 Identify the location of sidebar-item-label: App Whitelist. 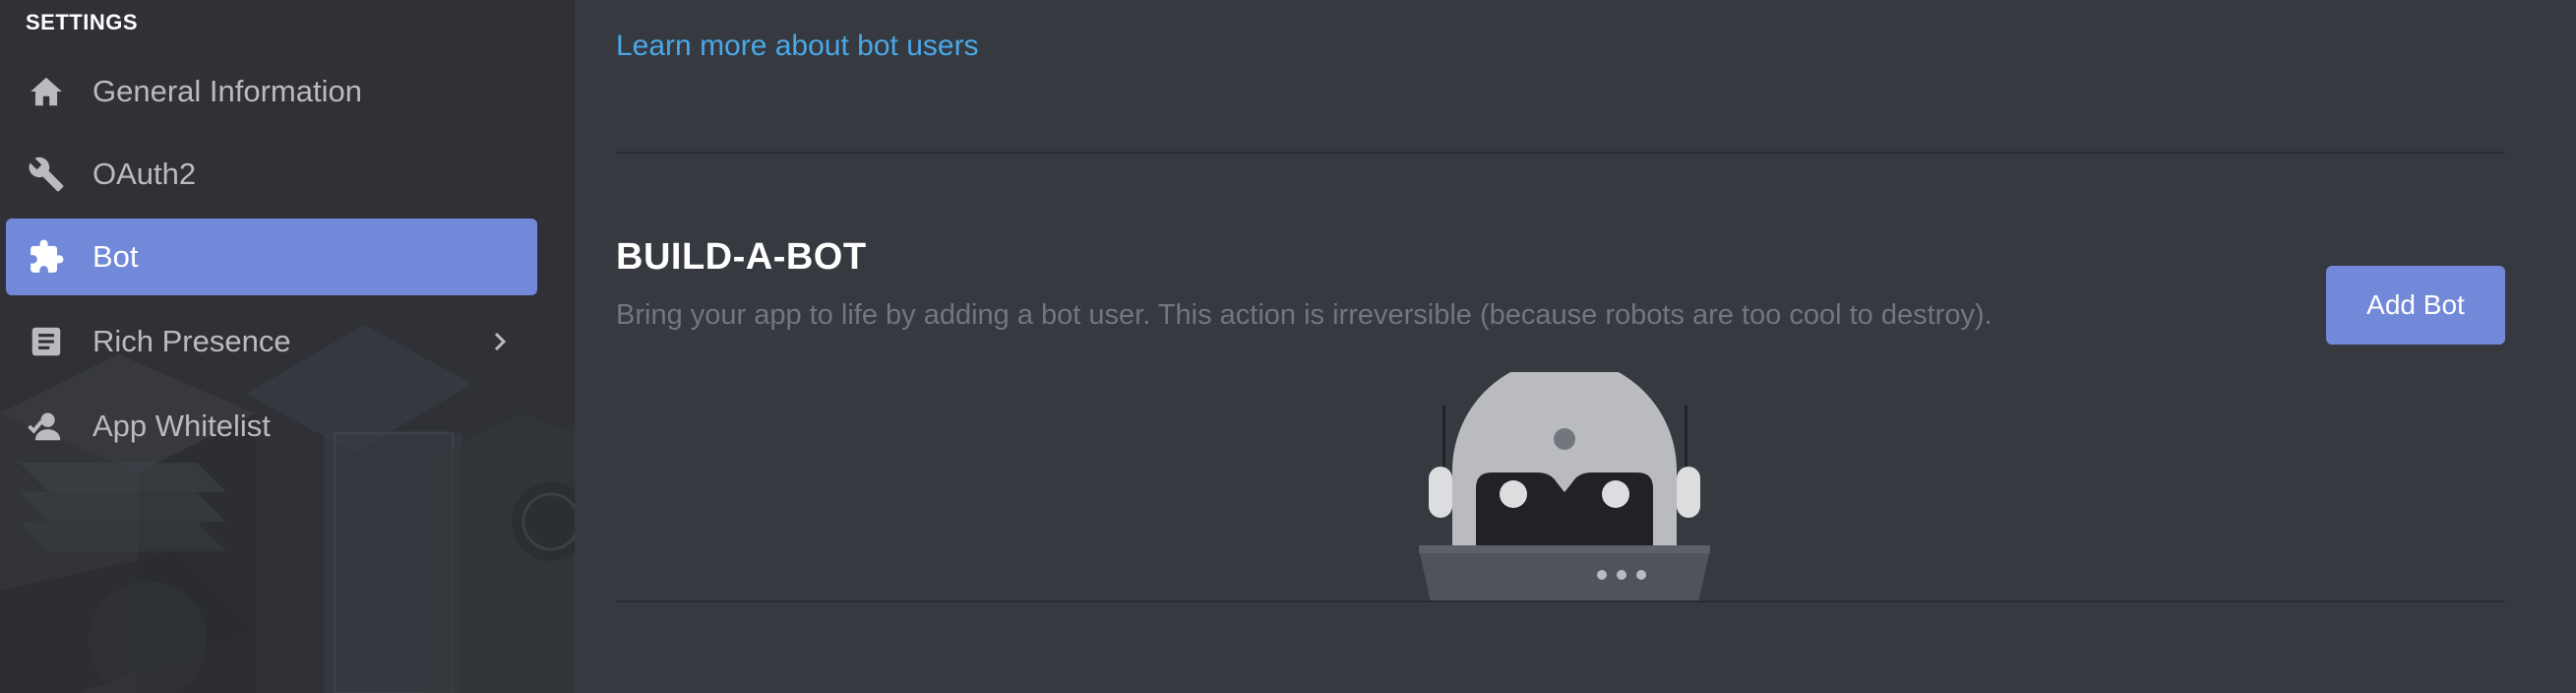
(181, 426).